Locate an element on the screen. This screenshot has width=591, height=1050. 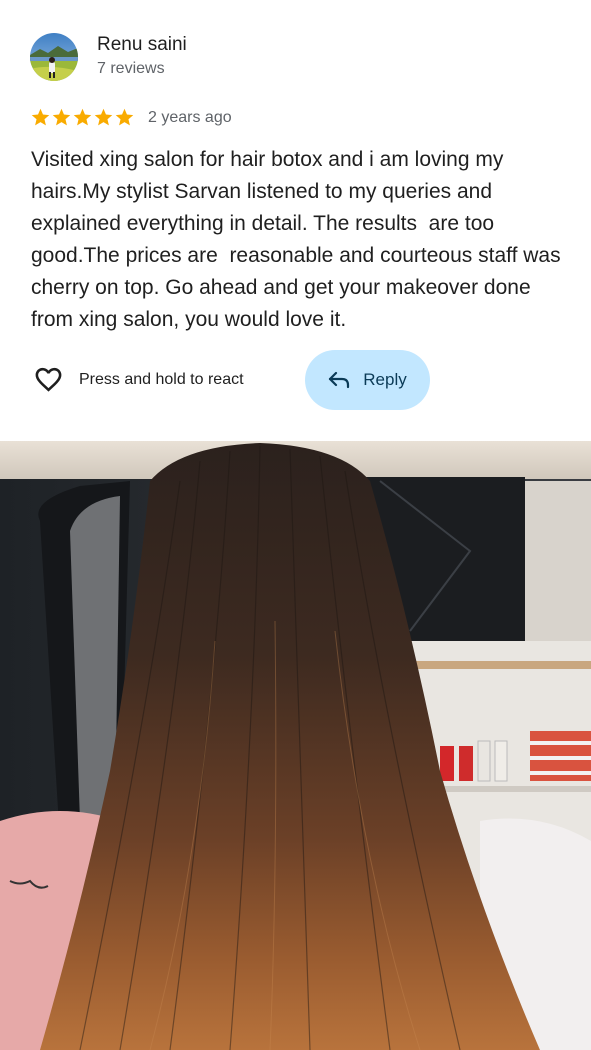
reply-button: Reply is located at coordinates (367, 380).